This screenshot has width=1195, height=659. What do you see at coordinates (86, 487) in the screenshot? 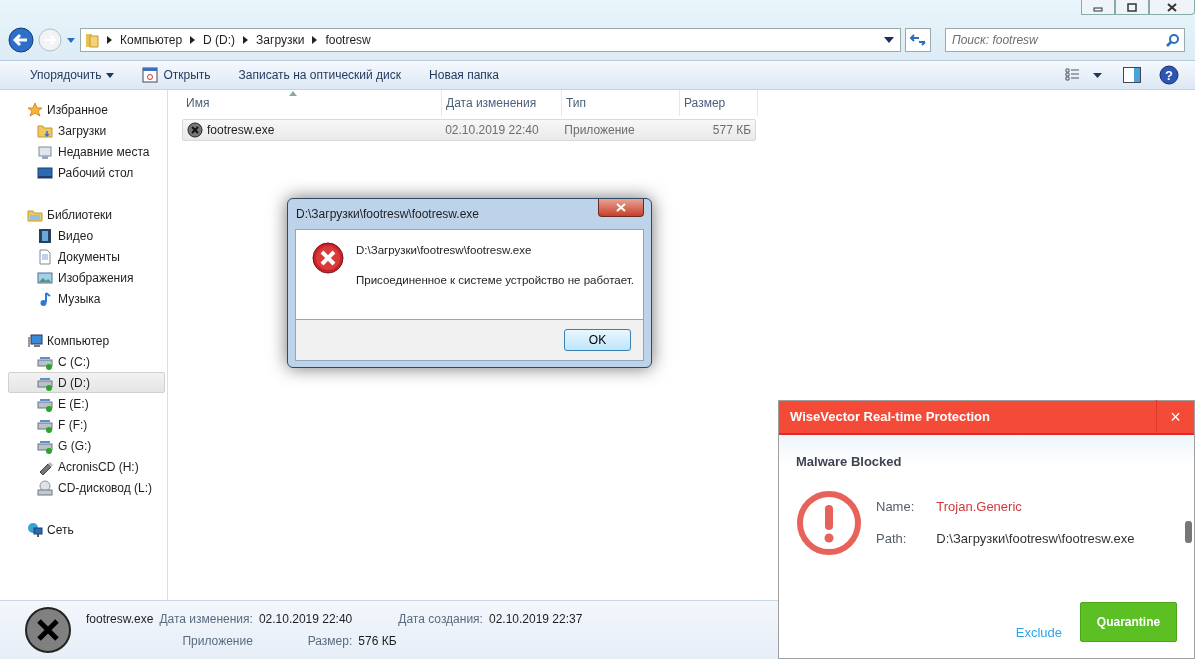
I see `sidebar-item: CD-дисковод (L:)` at bounding box center [86, 487].